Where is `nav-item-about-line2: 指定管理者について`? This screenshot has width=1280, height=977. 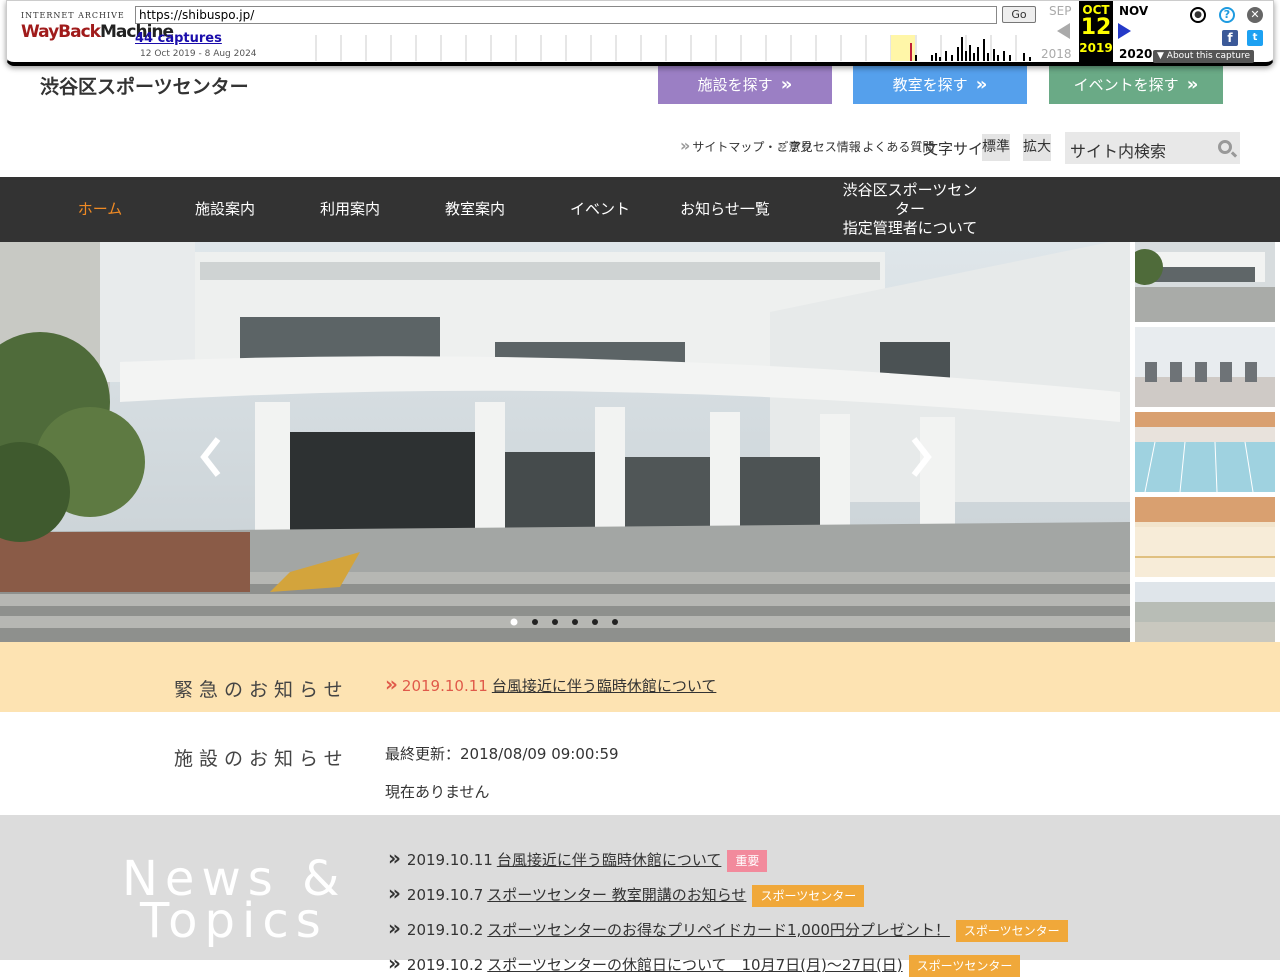
nav-item-about-line2: 指定管理者について is located at coordinates (910, 228).